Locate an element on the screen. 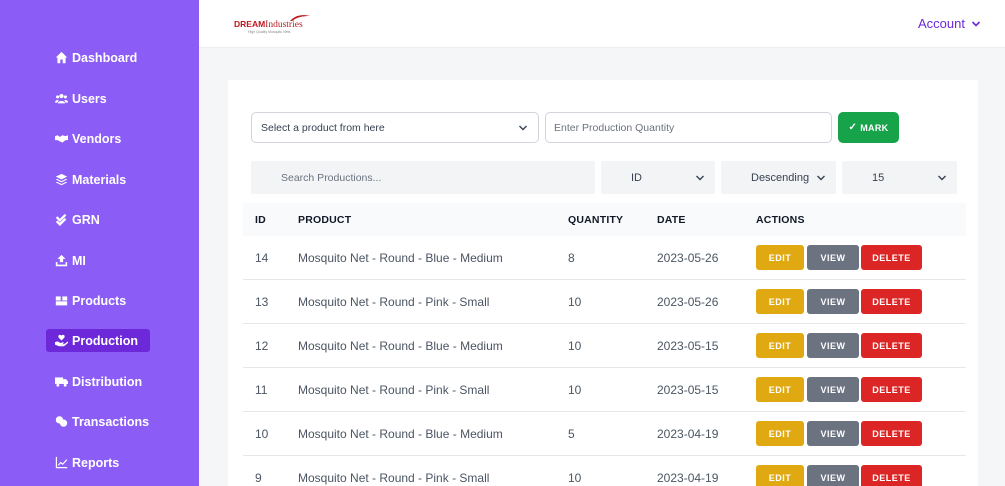 This screenshot has height=486, width=1005. cell-id: 14 is located at coordinates (262, 258).